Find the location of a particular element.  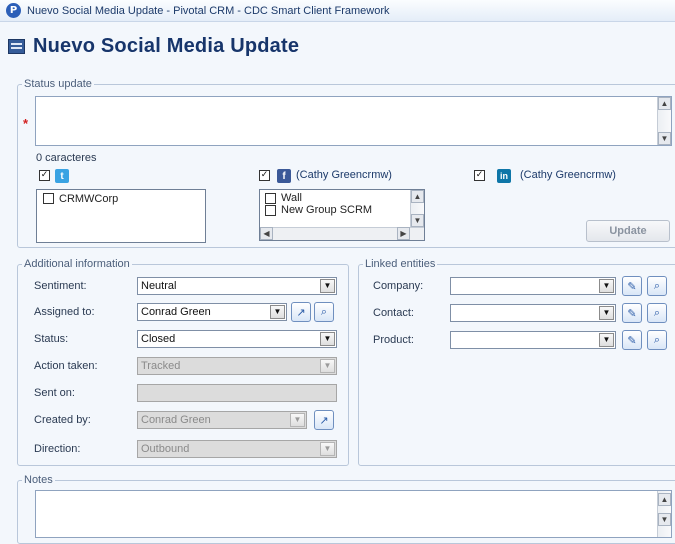

product-label: Product: is located at coordinates (393, 340).